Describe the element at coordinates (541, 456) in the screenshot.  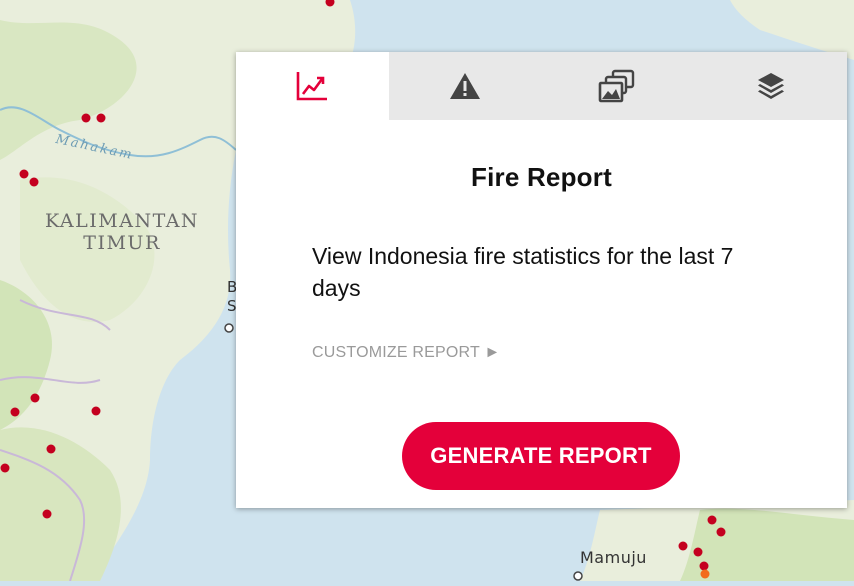
I see `generate-report-button: GENERATE REPORT` at that location.